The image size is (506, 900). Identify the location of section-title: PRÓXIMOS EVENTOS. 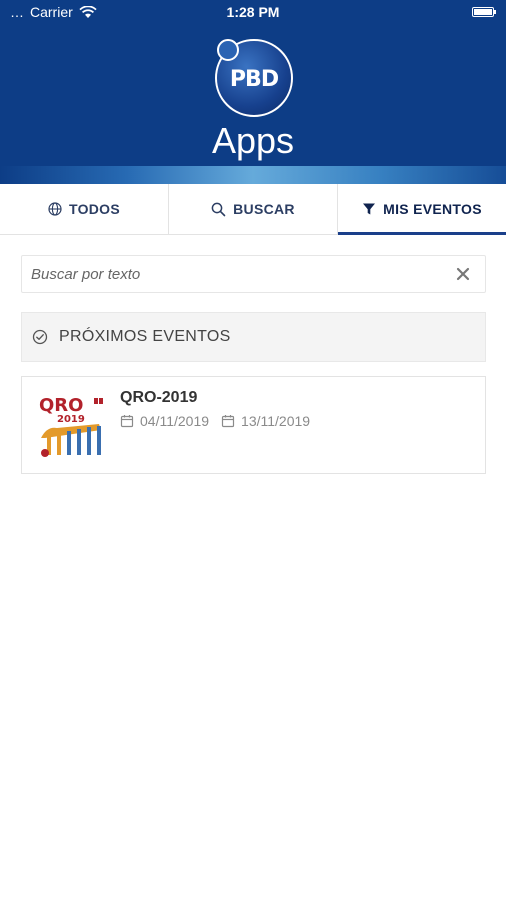
(145, 336).